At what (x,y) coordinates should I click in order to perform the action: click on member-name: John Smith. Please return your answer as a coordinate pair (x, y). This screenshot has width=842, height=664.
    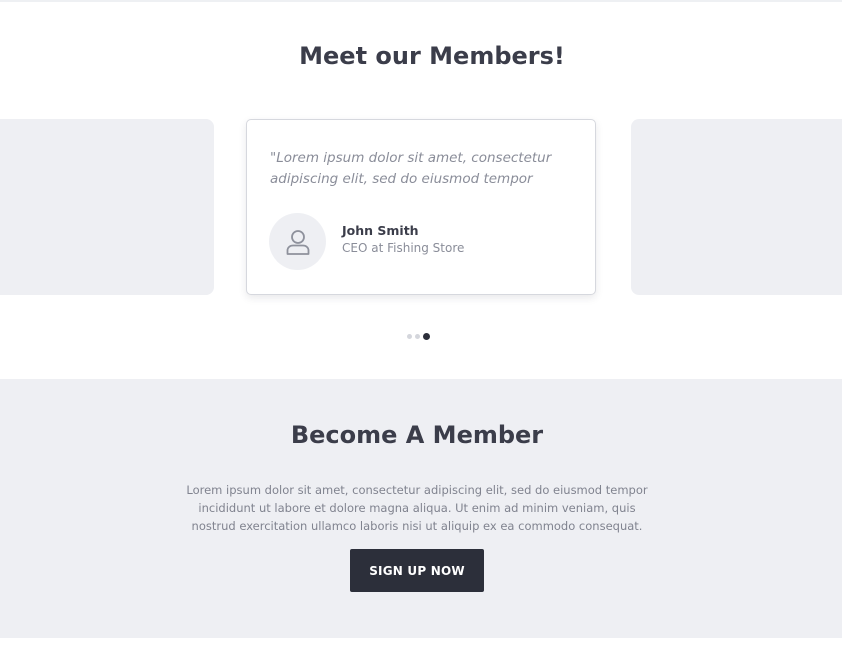
    Looking at the image, I should click on (380, 230).